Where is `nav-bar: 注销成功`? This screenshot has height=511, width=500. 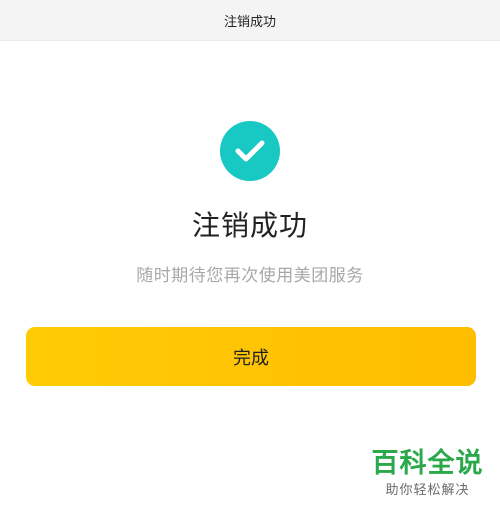 nav-bar: 注销成功 is located at coordinates (250, 20).